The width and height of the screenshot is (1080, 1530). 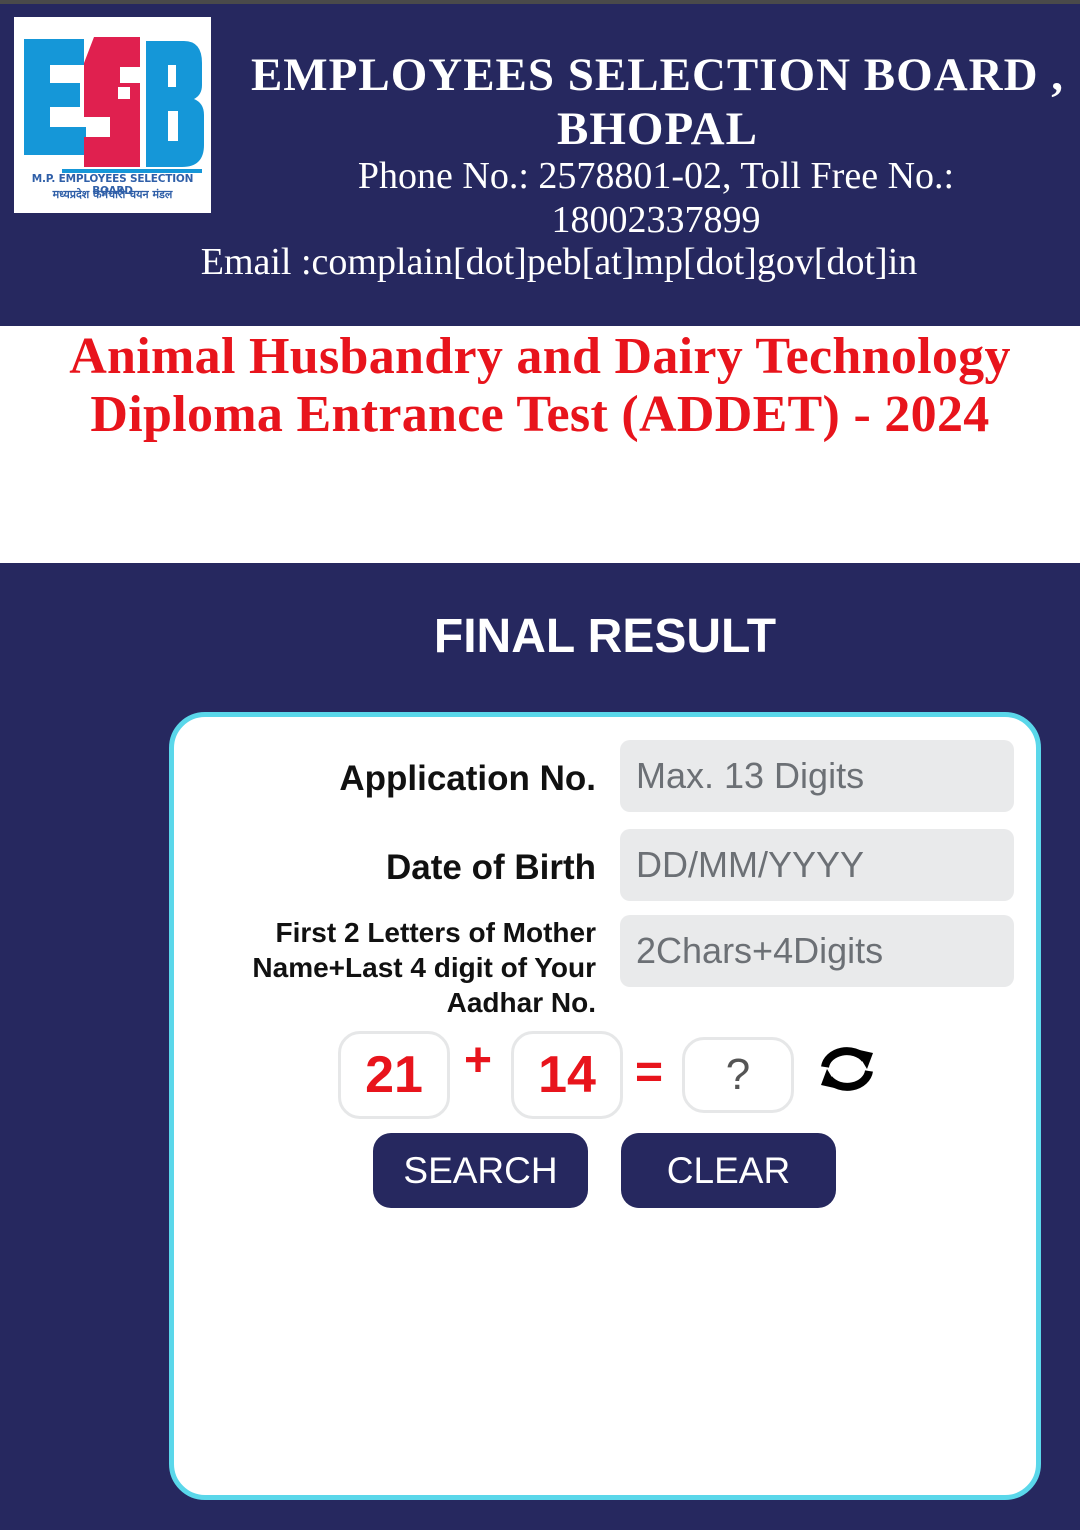 I want to click on mother-aadhar-label-line2: Name+Last 4 digit of Your, so click(x=424, y=967).